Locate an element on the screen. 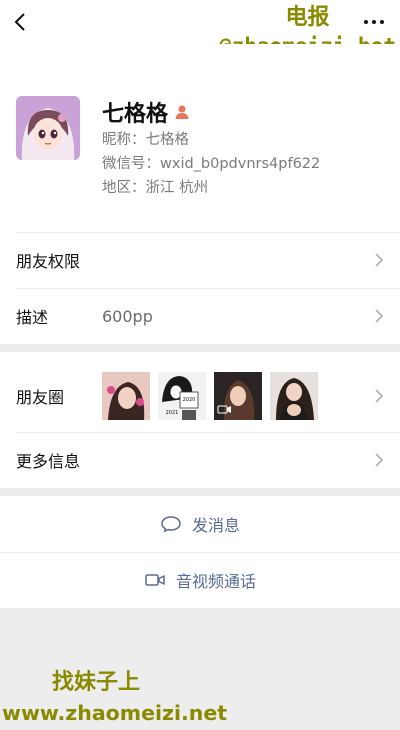 The height and width of the screenshot is (730, 400). thumb-year-2020: 2020 is located at coordinates (189, 400).